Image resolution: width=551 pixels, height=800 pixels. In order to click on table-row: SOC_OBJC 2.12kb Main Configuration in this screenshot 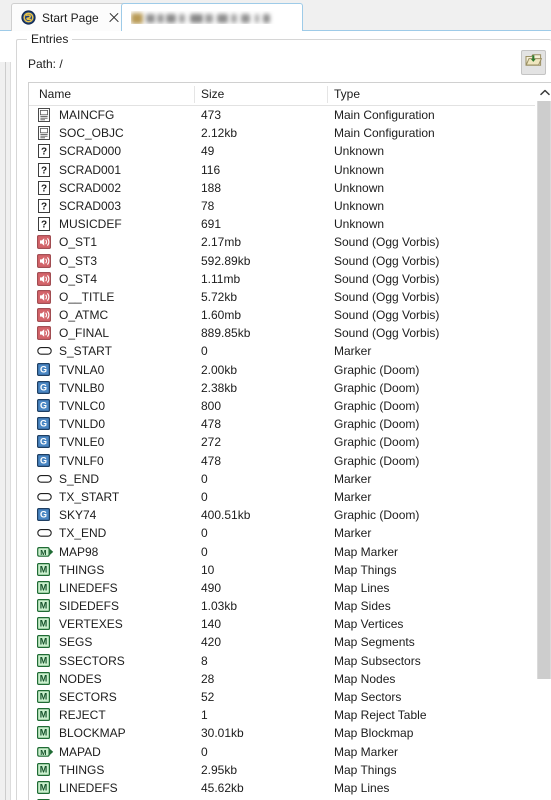, I will do `click(278, 133)`.